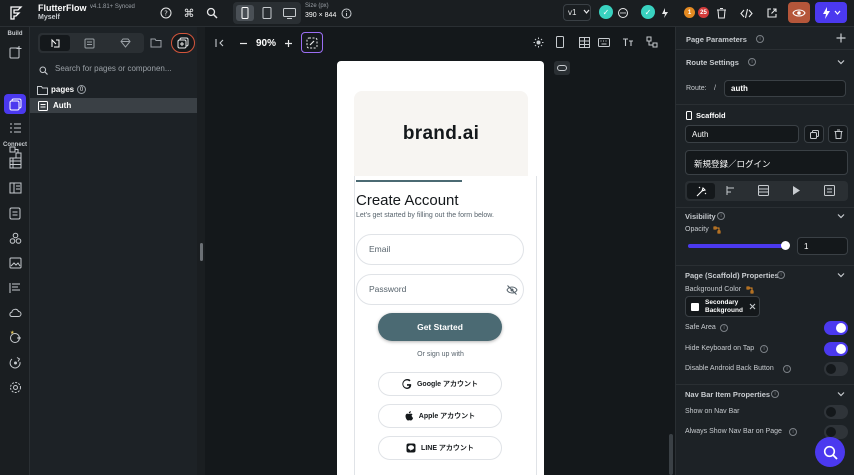 The height and width of the screenshot is (475, 854). Describe the element at coordinates (829, 190) in the screenshot. I see `doc-icon` at that location.